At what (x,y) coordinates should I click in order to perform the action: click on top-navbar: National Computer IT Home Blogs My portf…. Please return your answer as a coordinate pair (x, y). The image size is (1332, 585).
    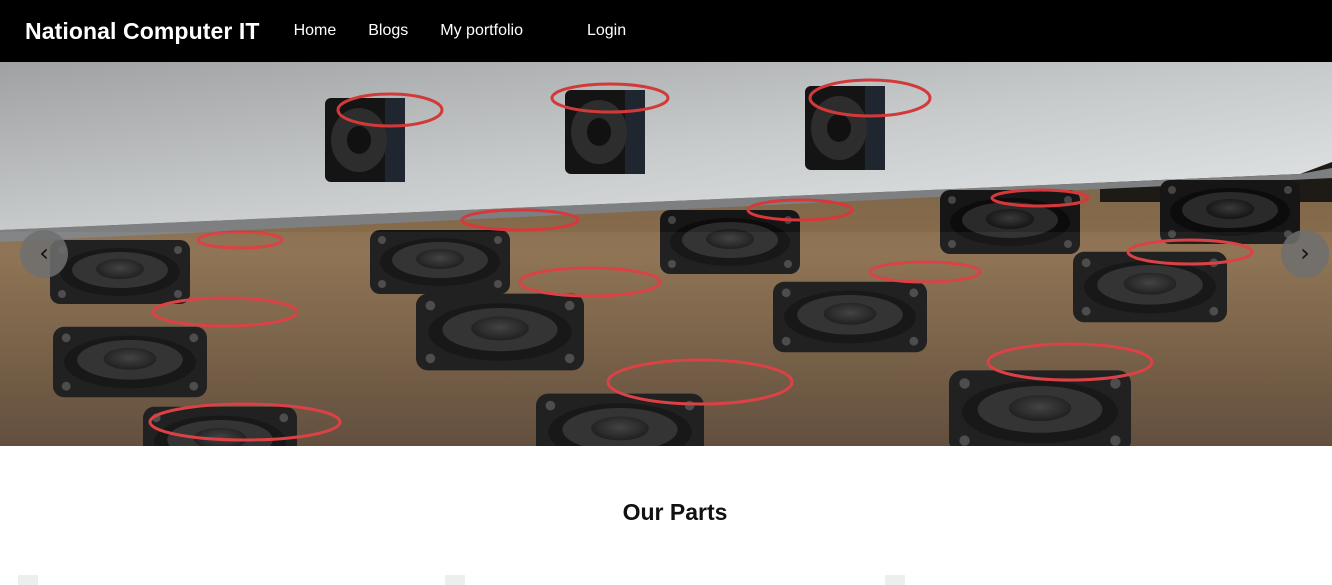
    Looking at the image, I should click on (666, 31).